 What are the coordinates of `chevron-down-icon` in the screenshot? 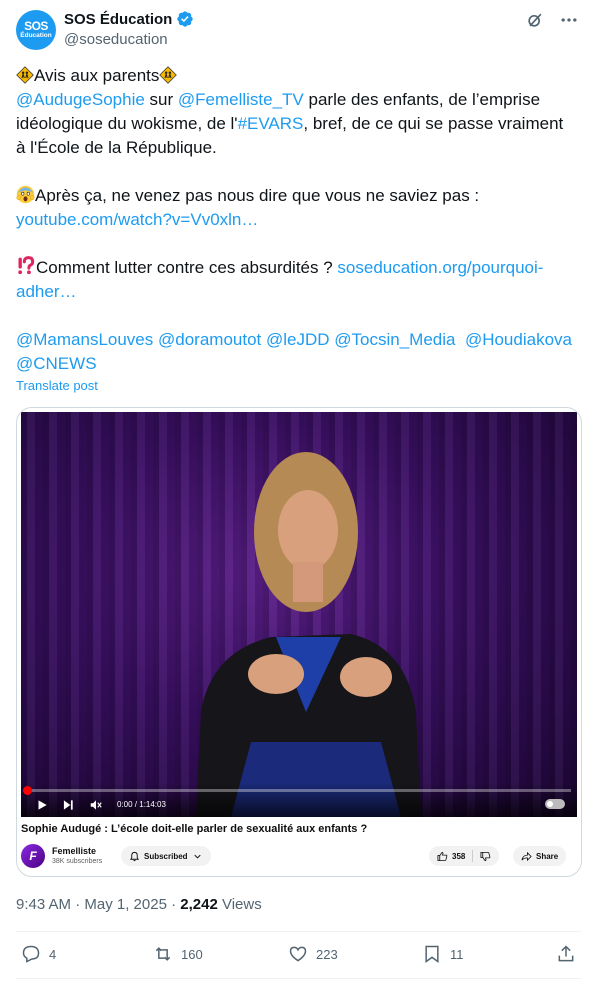 It's located at (197, 856).